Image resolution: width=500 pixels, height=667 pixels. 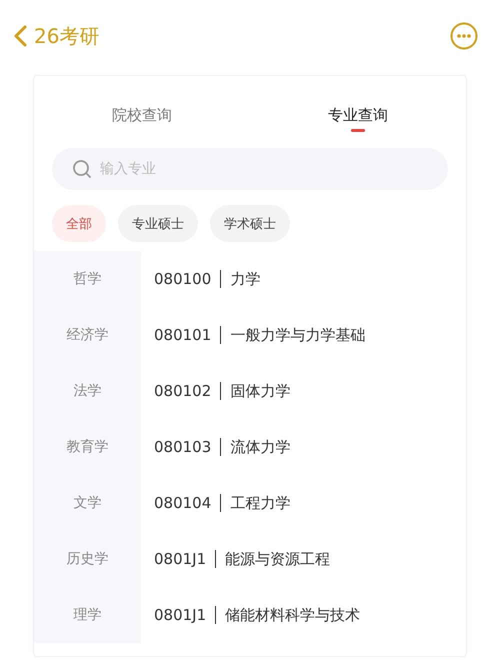 I want to click on major-name: 力学, so click(x=245, y=279).